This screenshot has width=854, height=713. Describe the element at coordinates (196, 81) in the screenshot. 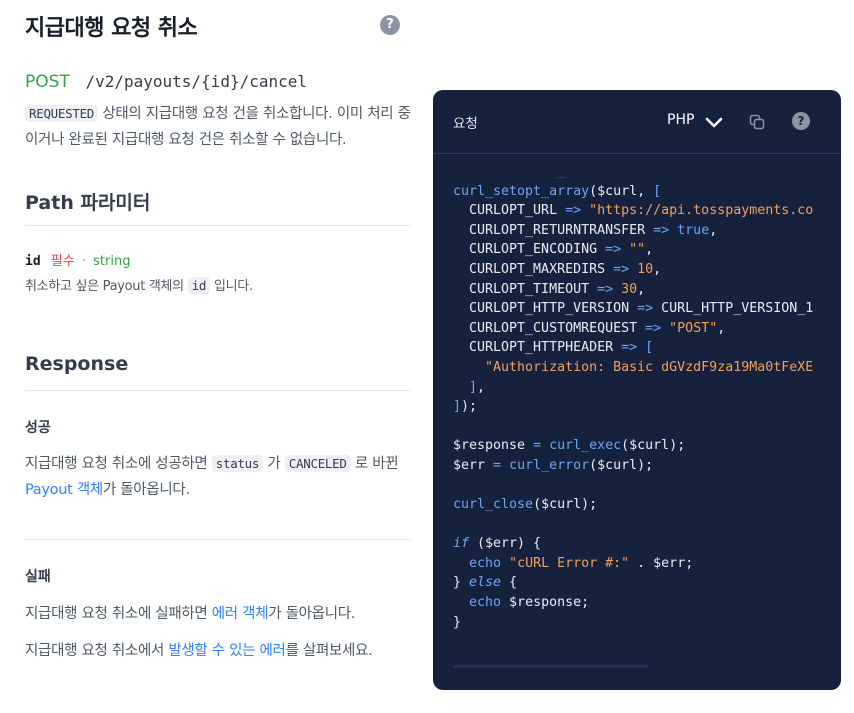

I see `endpoint-path: /v2/payouts/{id}/cancel` at that location.